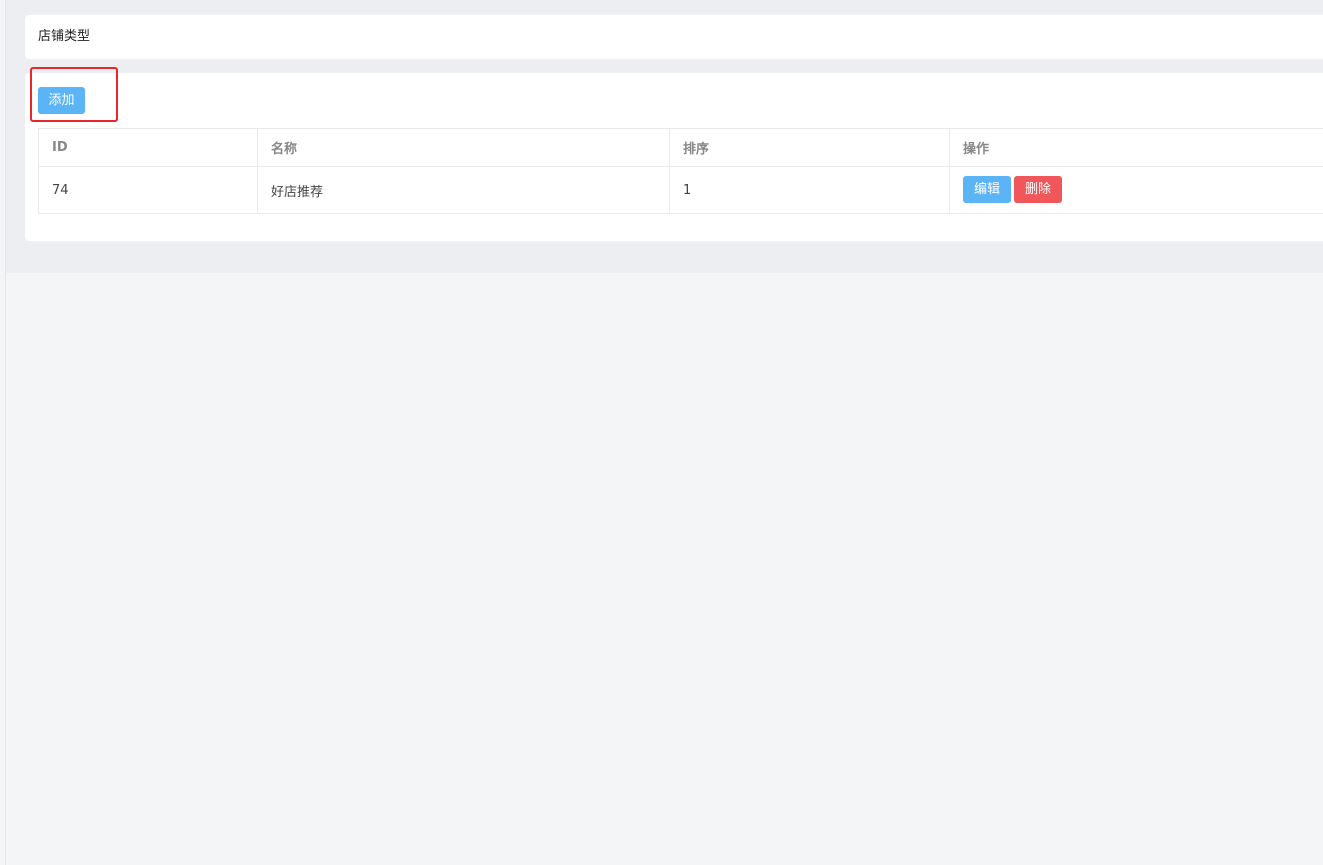  Describe the element at coordinates (148, 190) in the screenshot. I see `cell-id: 74` at that location.